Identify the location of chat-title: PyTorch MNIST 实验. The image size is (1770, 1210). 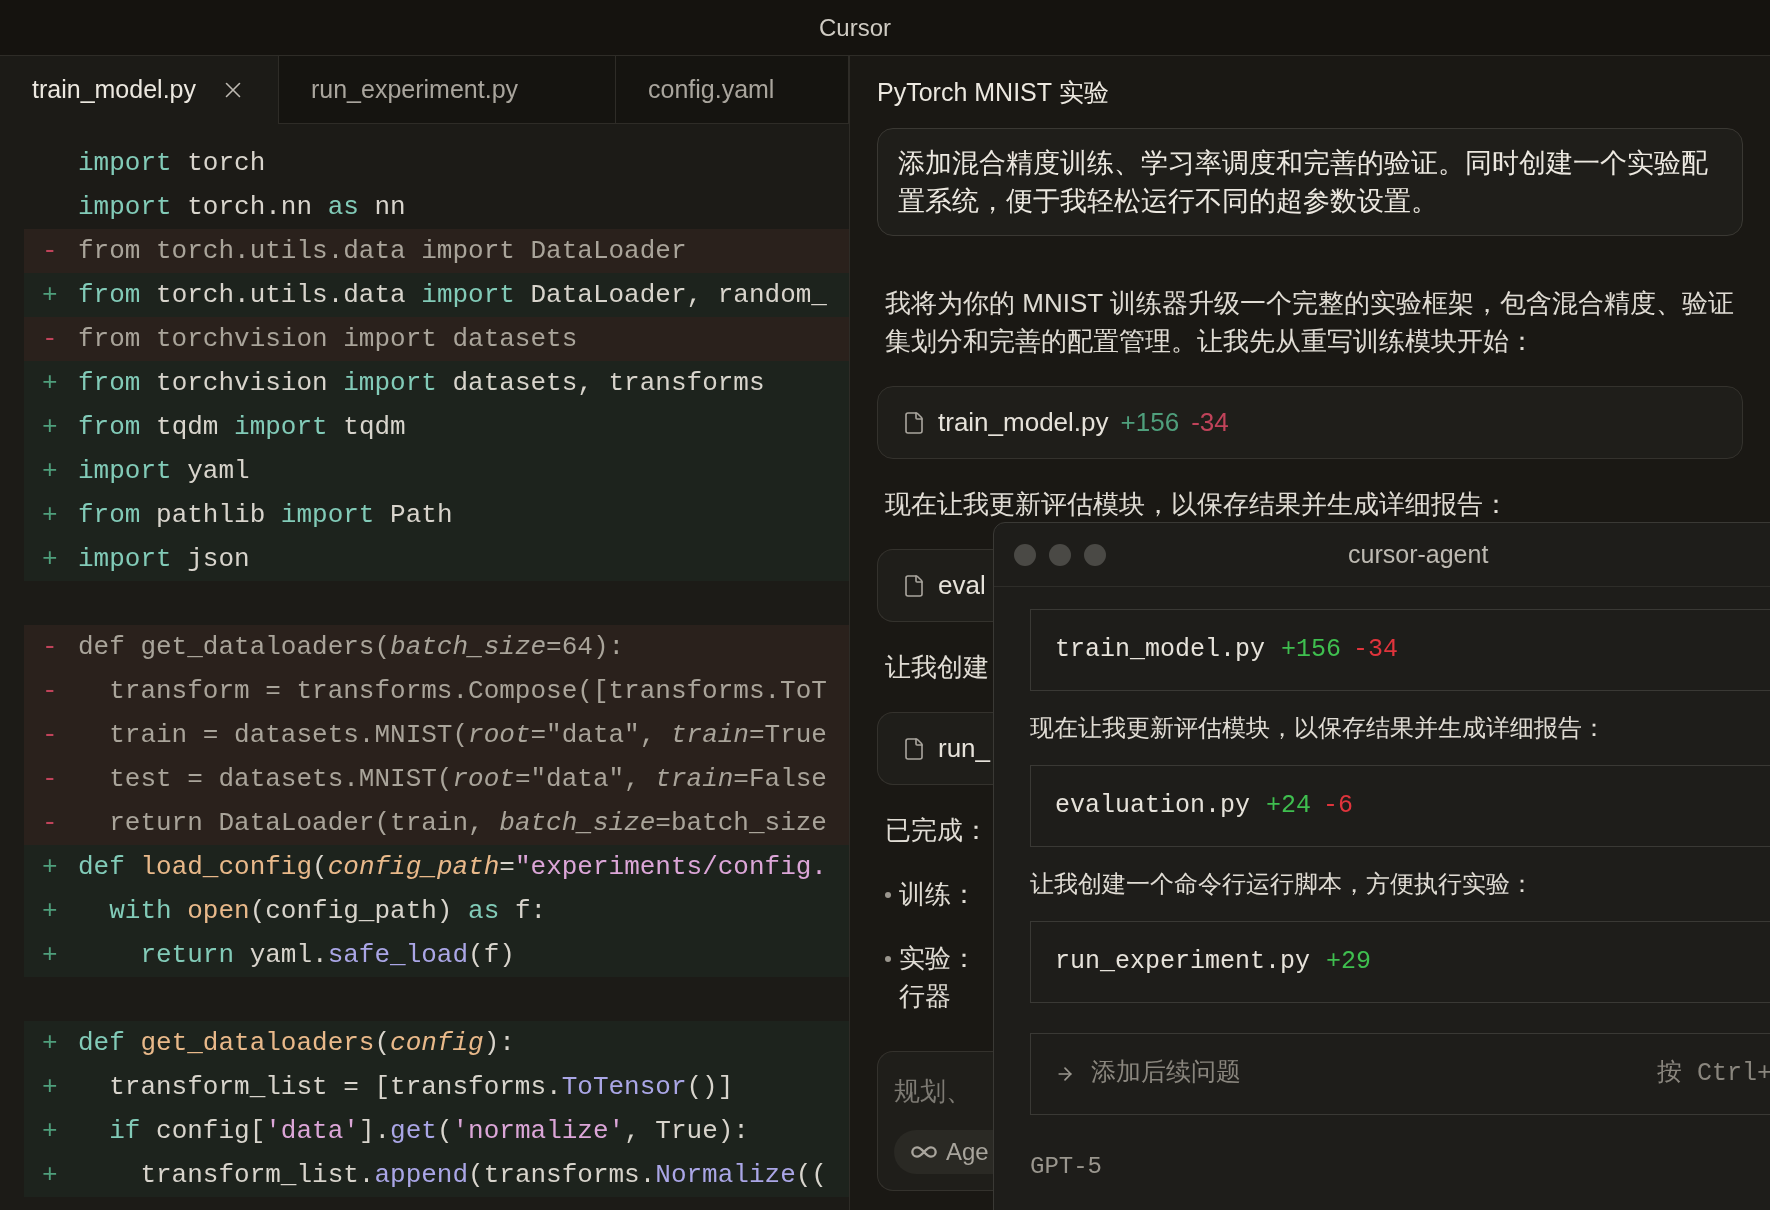
(993, 92).